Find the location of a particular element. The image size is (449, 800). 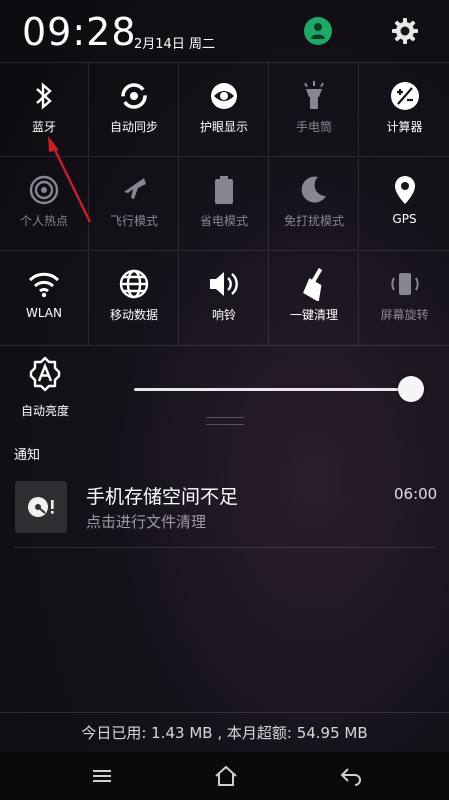

battery-icon is located at coordinates (224, 190).